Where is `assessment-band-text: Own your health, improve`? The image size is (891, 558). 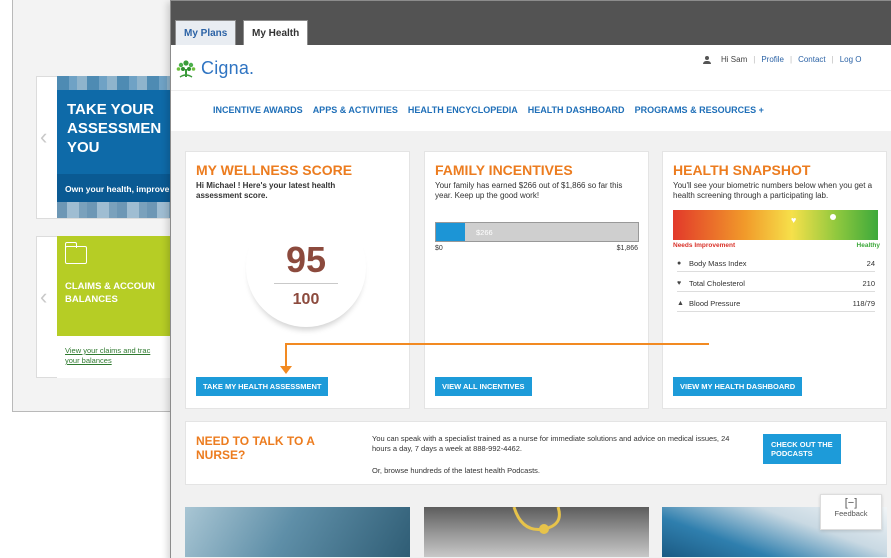
assessment-band-text: Own your health, improve is located at coordinates (121, 188).